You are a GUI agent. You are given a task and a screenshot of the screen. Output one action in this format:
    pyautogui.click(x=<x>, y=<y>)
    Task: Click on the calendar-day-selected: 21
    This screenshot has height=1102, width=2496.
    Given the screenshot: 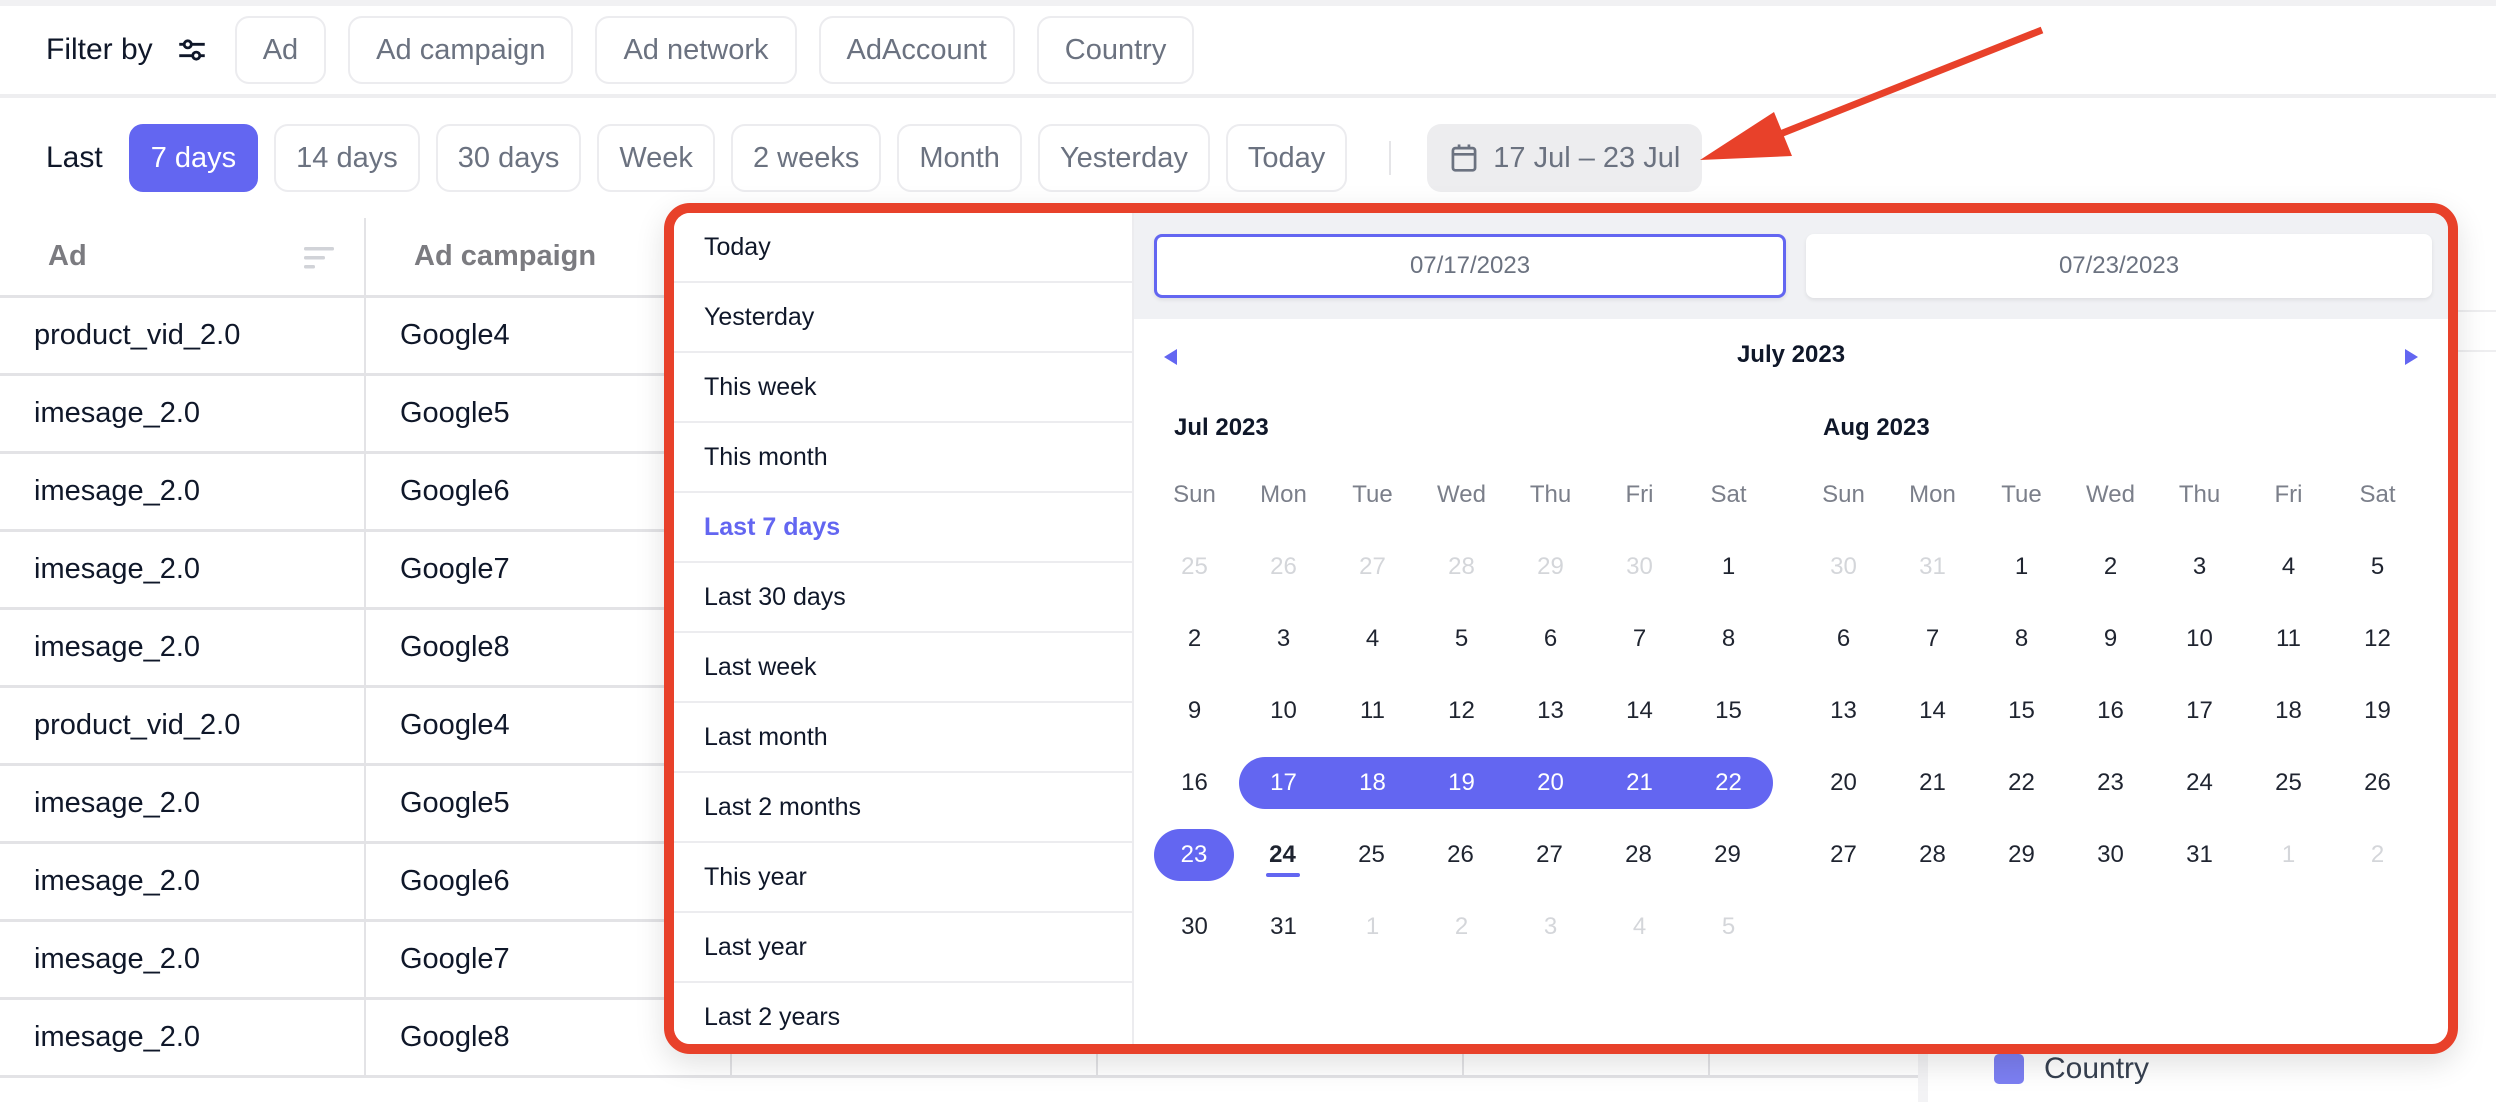 What is the action you would take?
    pyautogui.click(x=1639, y=783)
    